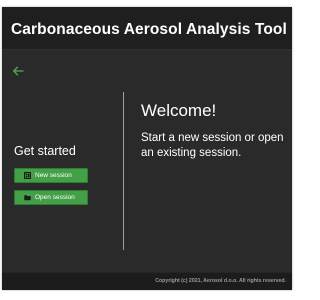 This screenshot has height=300, width=320. What do you see at coordinates (53, 175) in the screenshot?
I see `new-session-label: New session` at bounding box center [53, 175].